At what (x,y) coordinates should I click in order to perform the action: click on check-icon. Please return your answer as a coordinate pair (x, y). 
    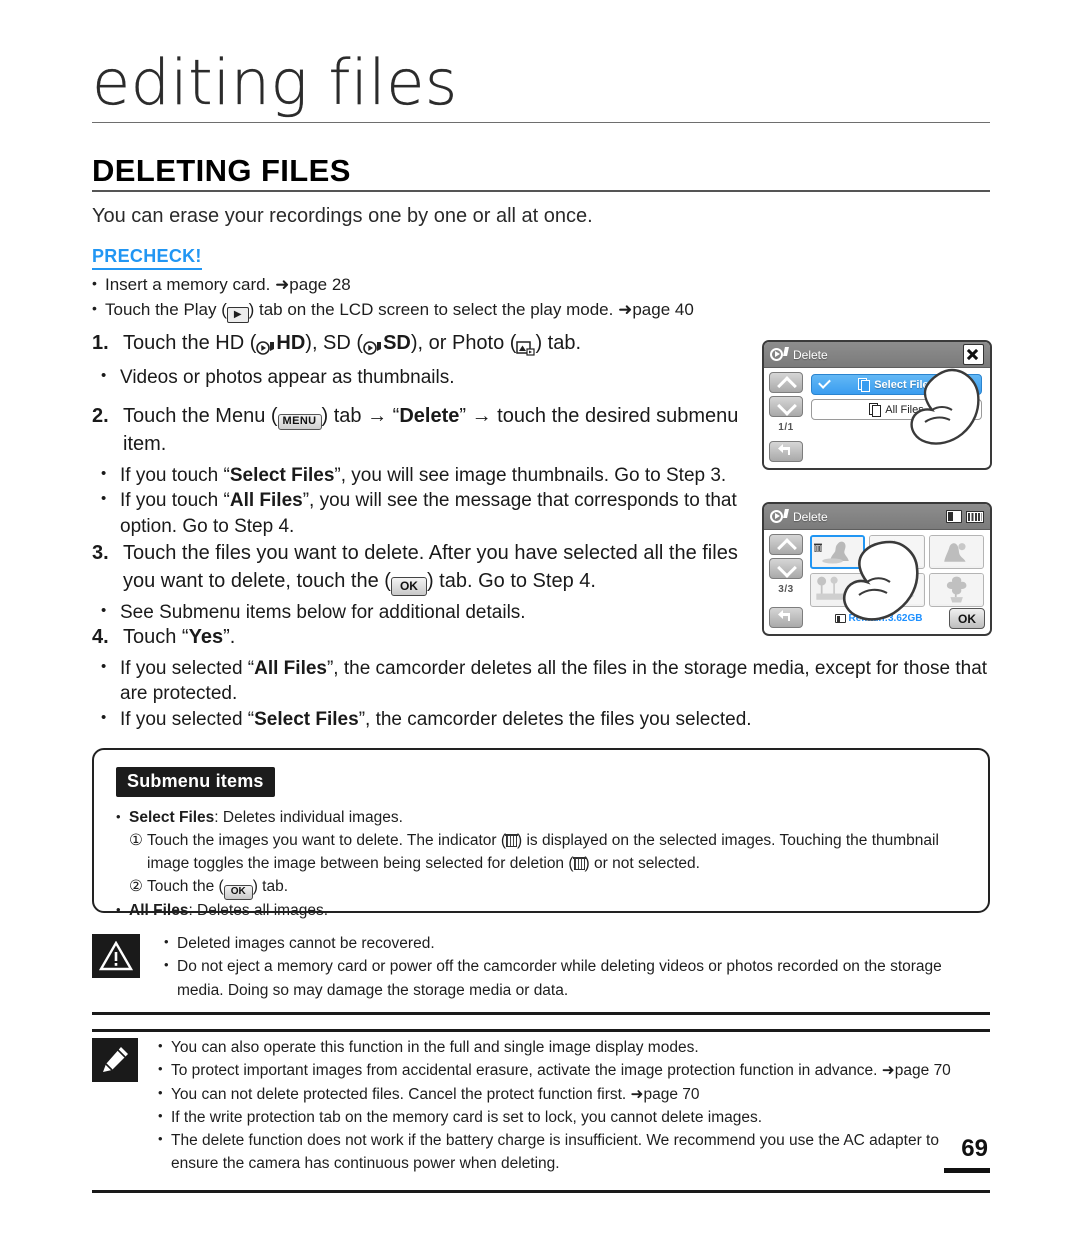
    Looking at the image, I should click on (824, 382).